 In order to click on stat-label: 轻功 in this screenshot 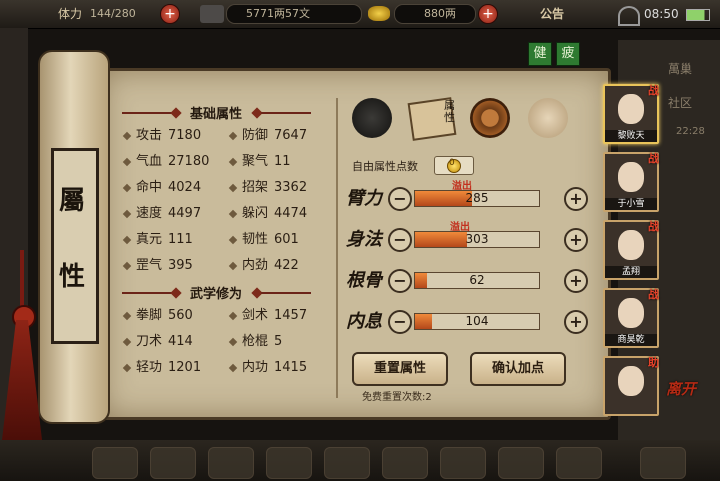, I will do `click(149, 367)`.